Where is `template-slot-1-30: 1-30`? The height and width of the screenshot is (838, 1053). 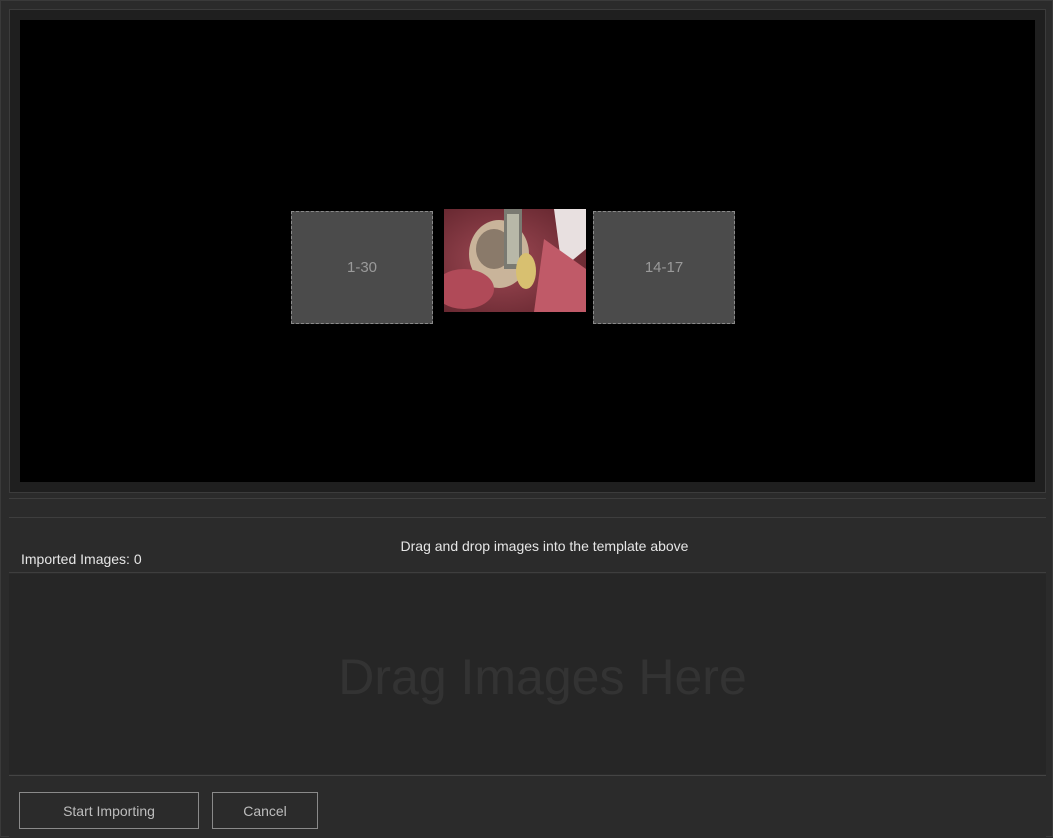 template-slot-1-30: 1-30 is located at coordinates (362, 267).